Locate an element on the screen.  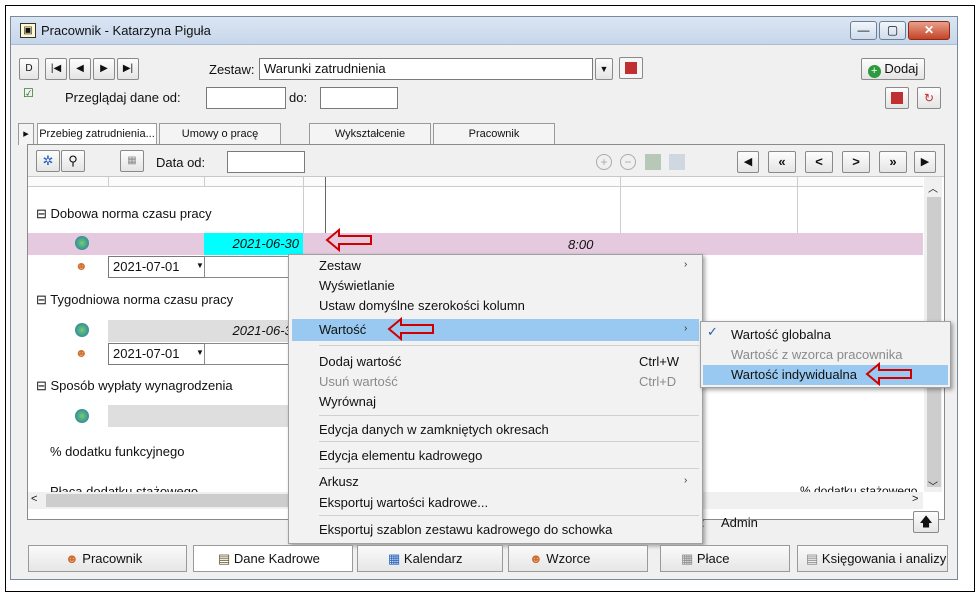
bottom-tab-pracownik: ☻ Pracownik is located at coordinates (107, 558).